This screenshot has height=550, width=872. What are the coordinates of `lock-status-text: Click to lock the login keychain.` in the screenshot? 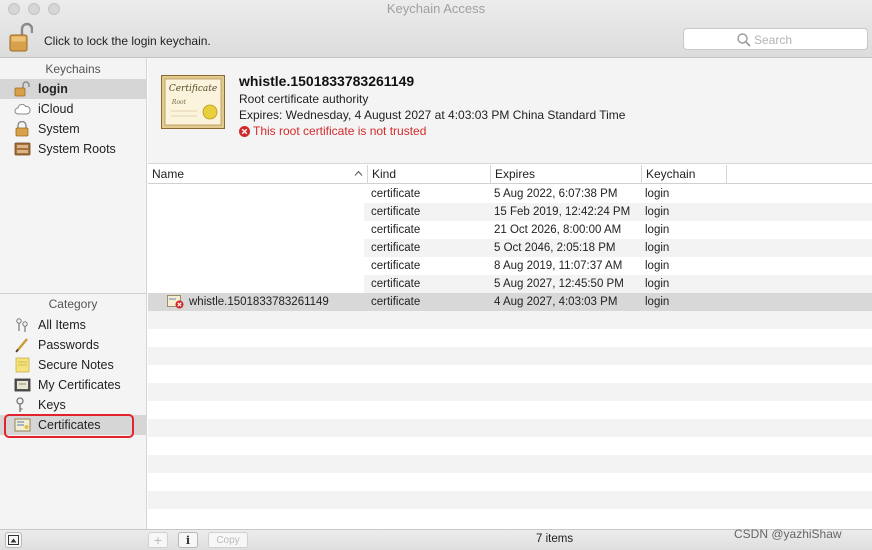 It's located at (127, 41).